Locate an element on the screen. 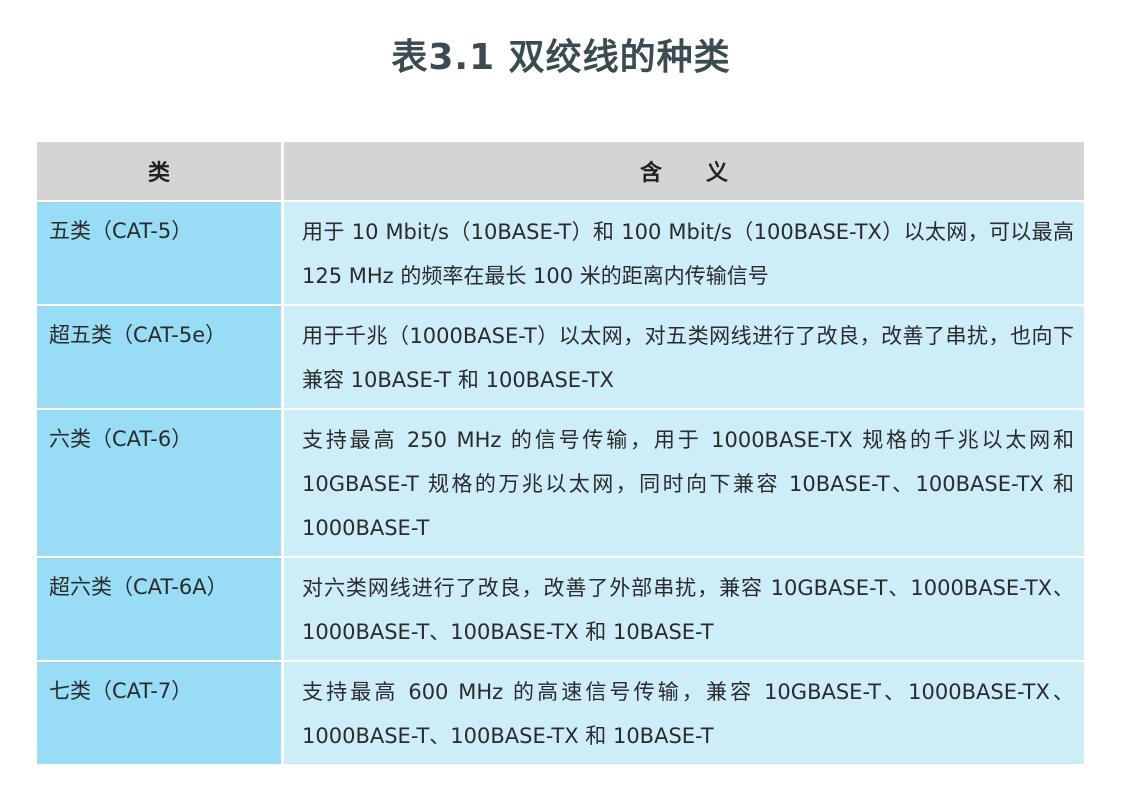 This screenshot has height=792, width=1122. table-header-row: 类 含 义 is located at coordinates (560, 171).